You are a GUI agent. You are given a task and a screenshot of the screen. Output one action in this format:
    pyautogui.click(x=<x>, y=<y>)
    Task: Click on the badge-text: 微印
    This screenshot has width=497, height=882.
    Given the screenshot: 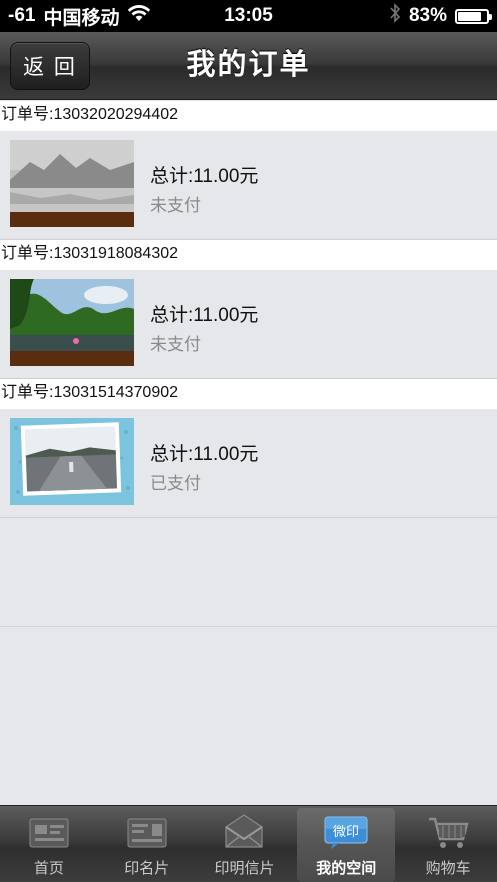 What is the action you would take?
    pyautogui.click(x=346, y=832)
    